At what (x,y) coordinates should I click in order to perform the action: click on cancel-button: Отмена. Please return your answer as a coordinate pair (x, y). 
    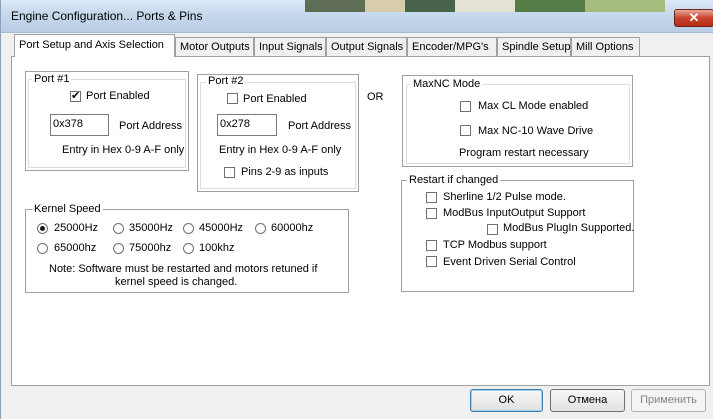
    Looking at the image, I should click on (587, 400).